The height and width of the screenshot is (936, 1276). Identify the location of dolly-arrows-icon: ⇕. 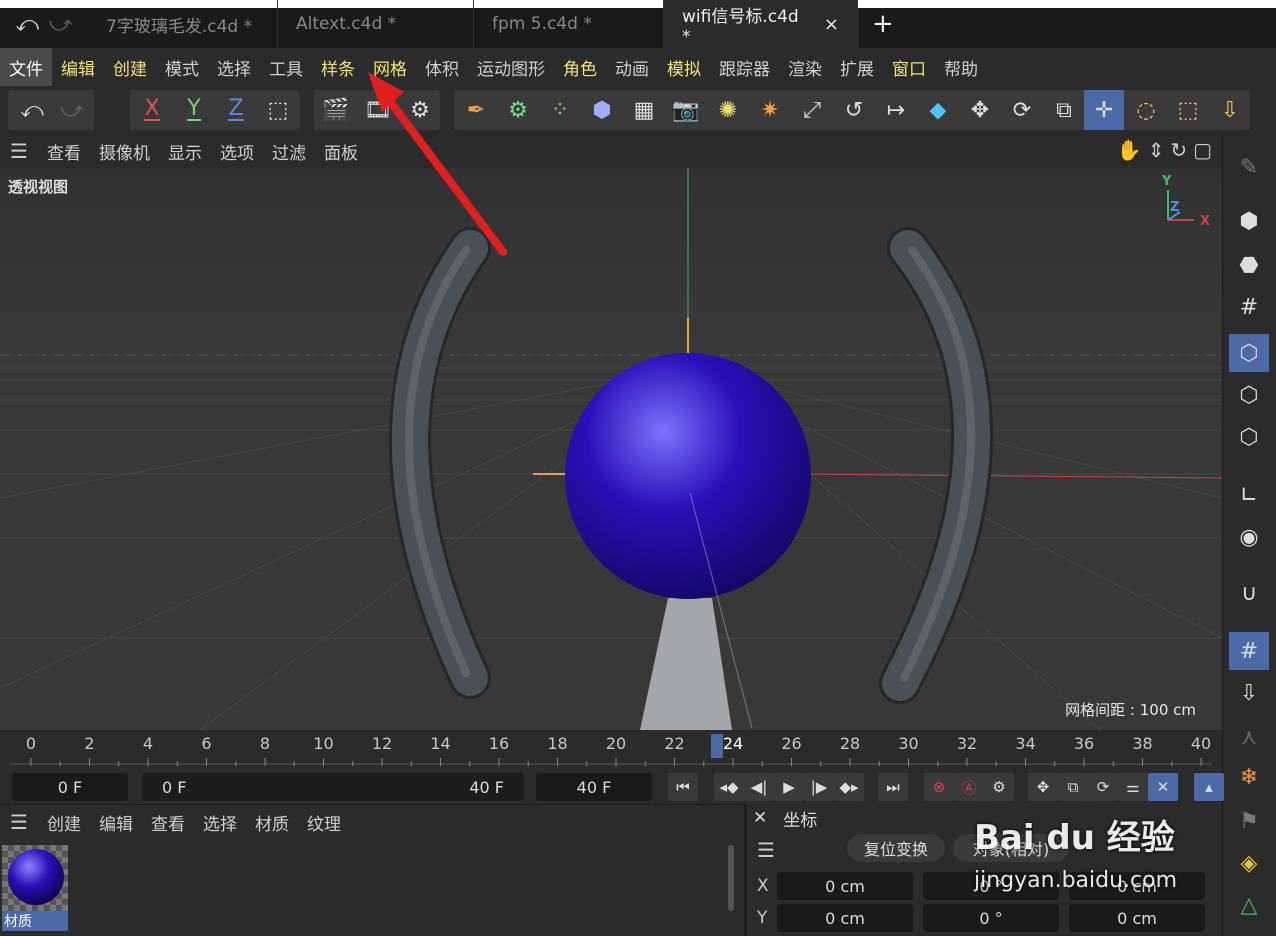
(1156, 150).